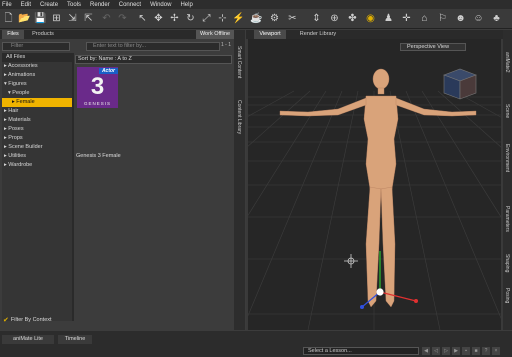 The image size is (512, 357). I want to click on import-icon: ⇲, so click(72, 18).